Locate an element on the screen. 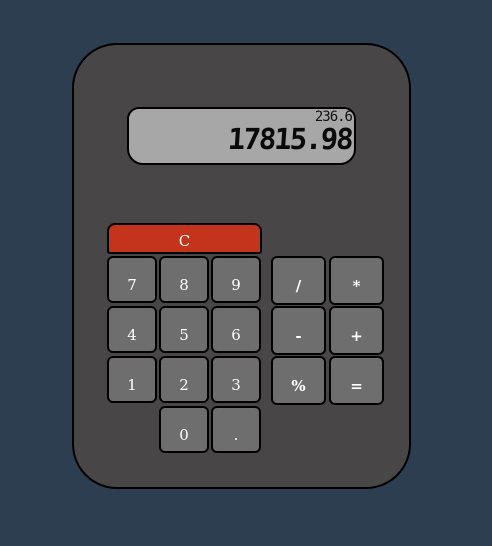  percent-button: % is located at coordinates (298, 380).